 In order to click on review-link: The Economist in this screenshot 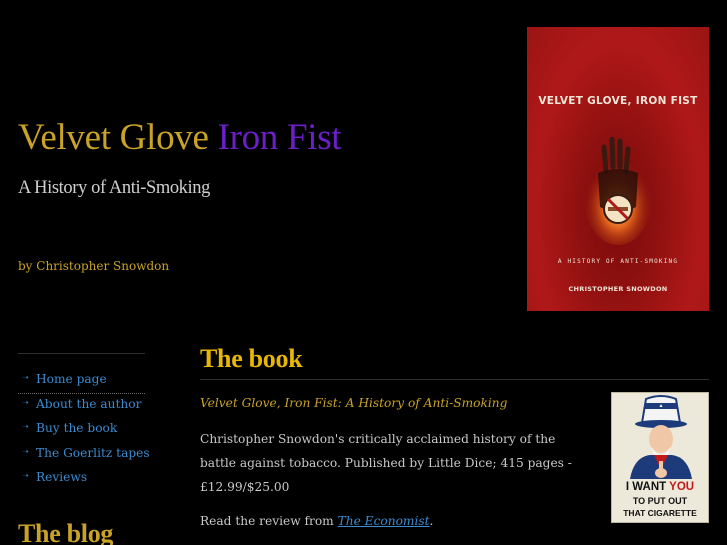, I will do `click(384, 521)`.